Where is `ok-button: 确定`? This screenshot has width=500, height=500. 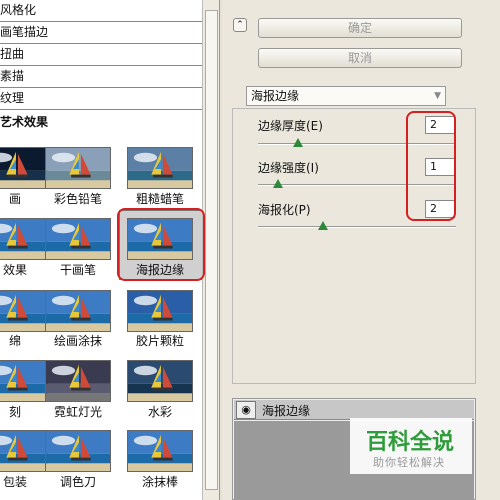 ok-button: 确定 is located at coordinates (360, 28).